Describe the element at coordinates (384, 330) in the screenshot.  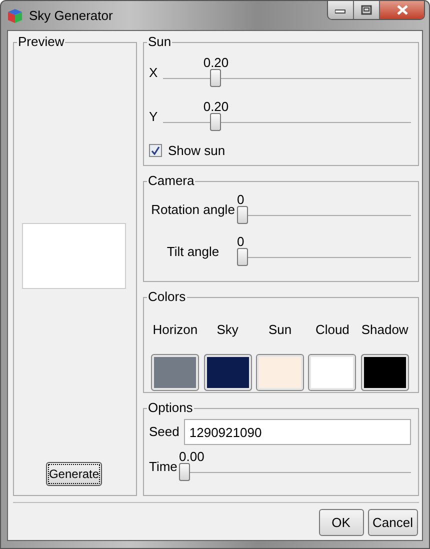
I see `color-label: Shadow` at that location.